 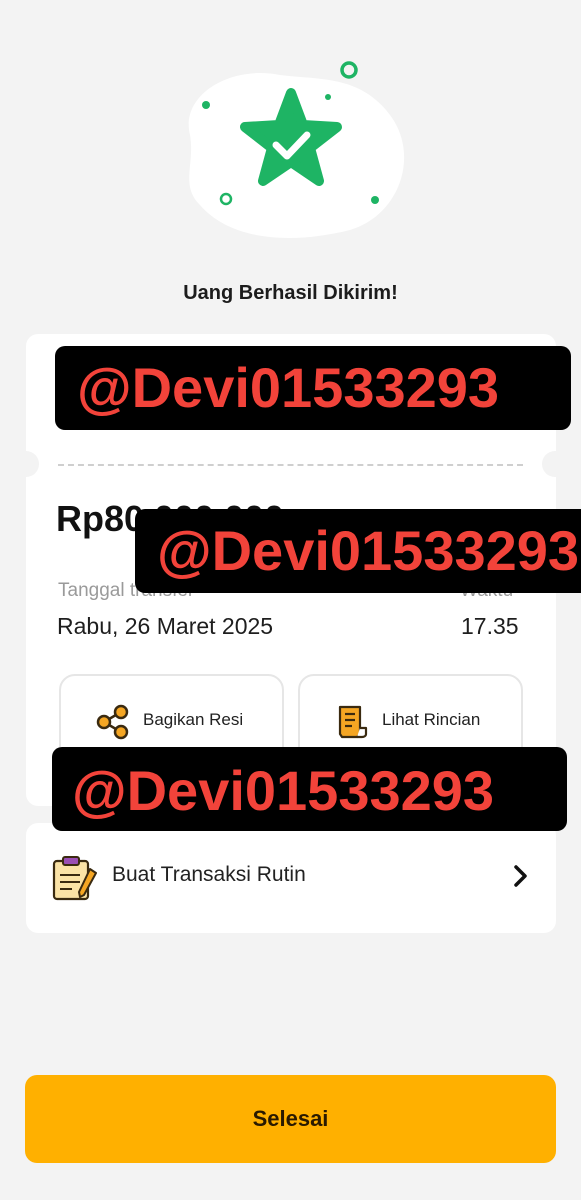 What do you see at coordinates (296, 149) in the screenshot?
I see `star-check-icon` at bounding box center [296, 149].